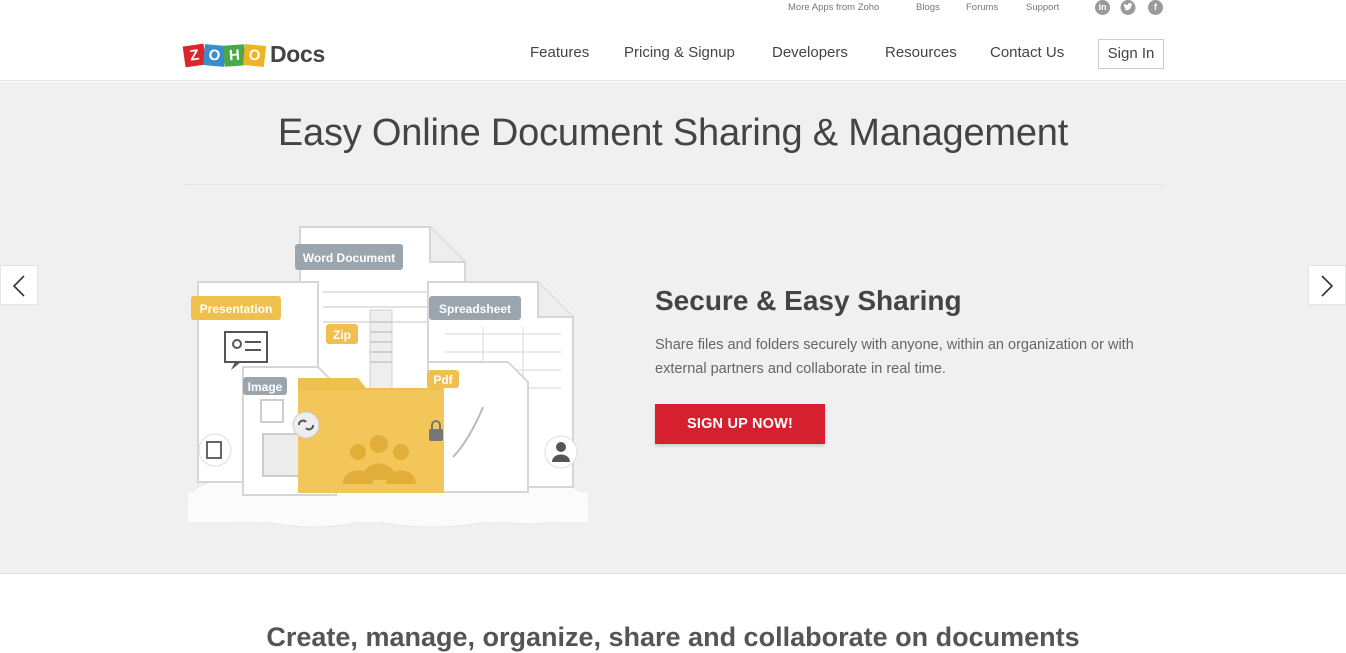 The image size is (1346, 653). I want to click on feature-title: Secure & Easy Sharing, so click(808, 300).